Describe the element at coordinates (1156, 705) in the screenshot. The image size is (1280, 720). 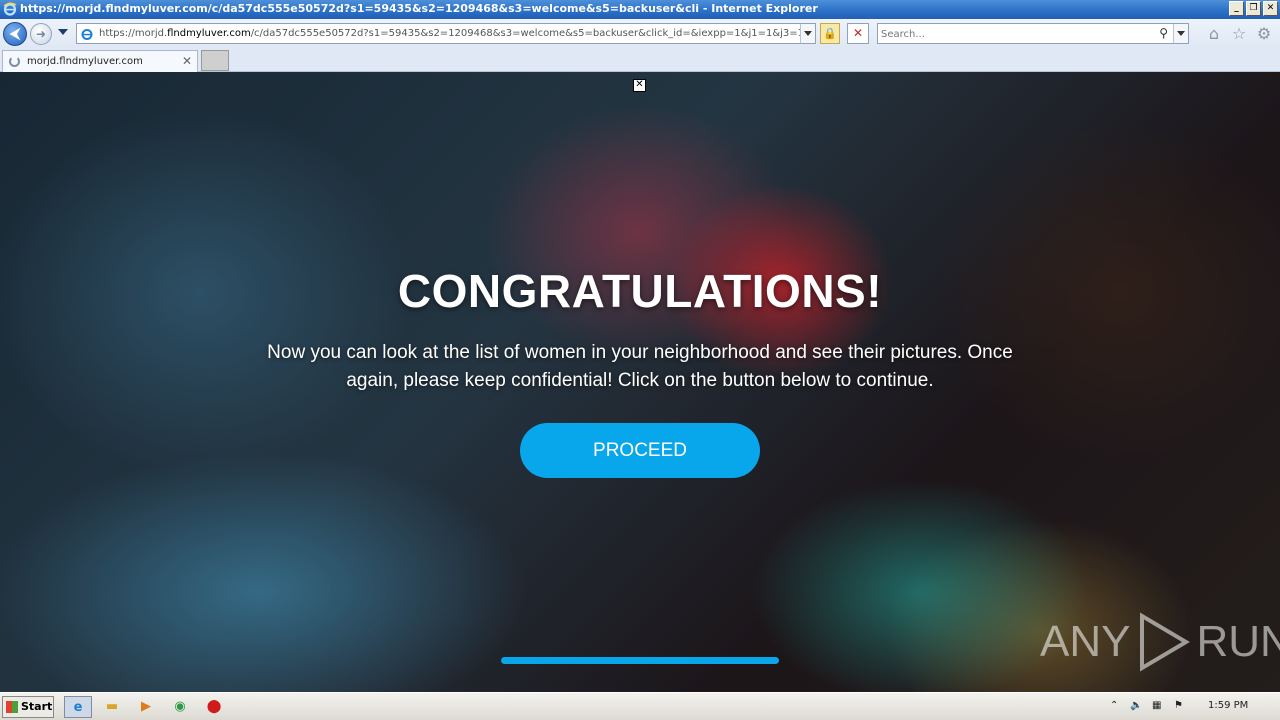
I see `network-icon: ▦` at that location.